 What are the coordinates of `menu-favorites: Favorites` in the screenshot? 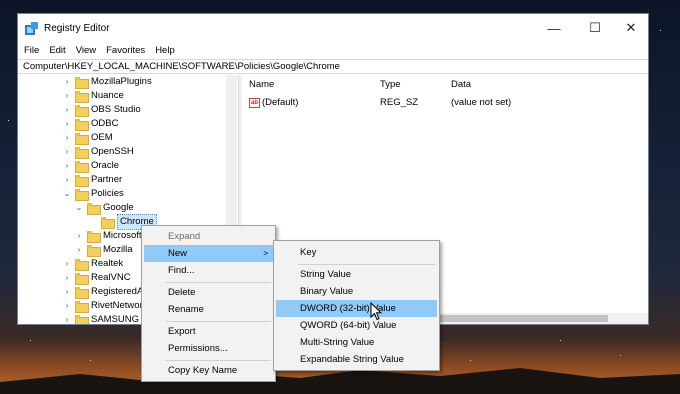 It's located at (125, 50).